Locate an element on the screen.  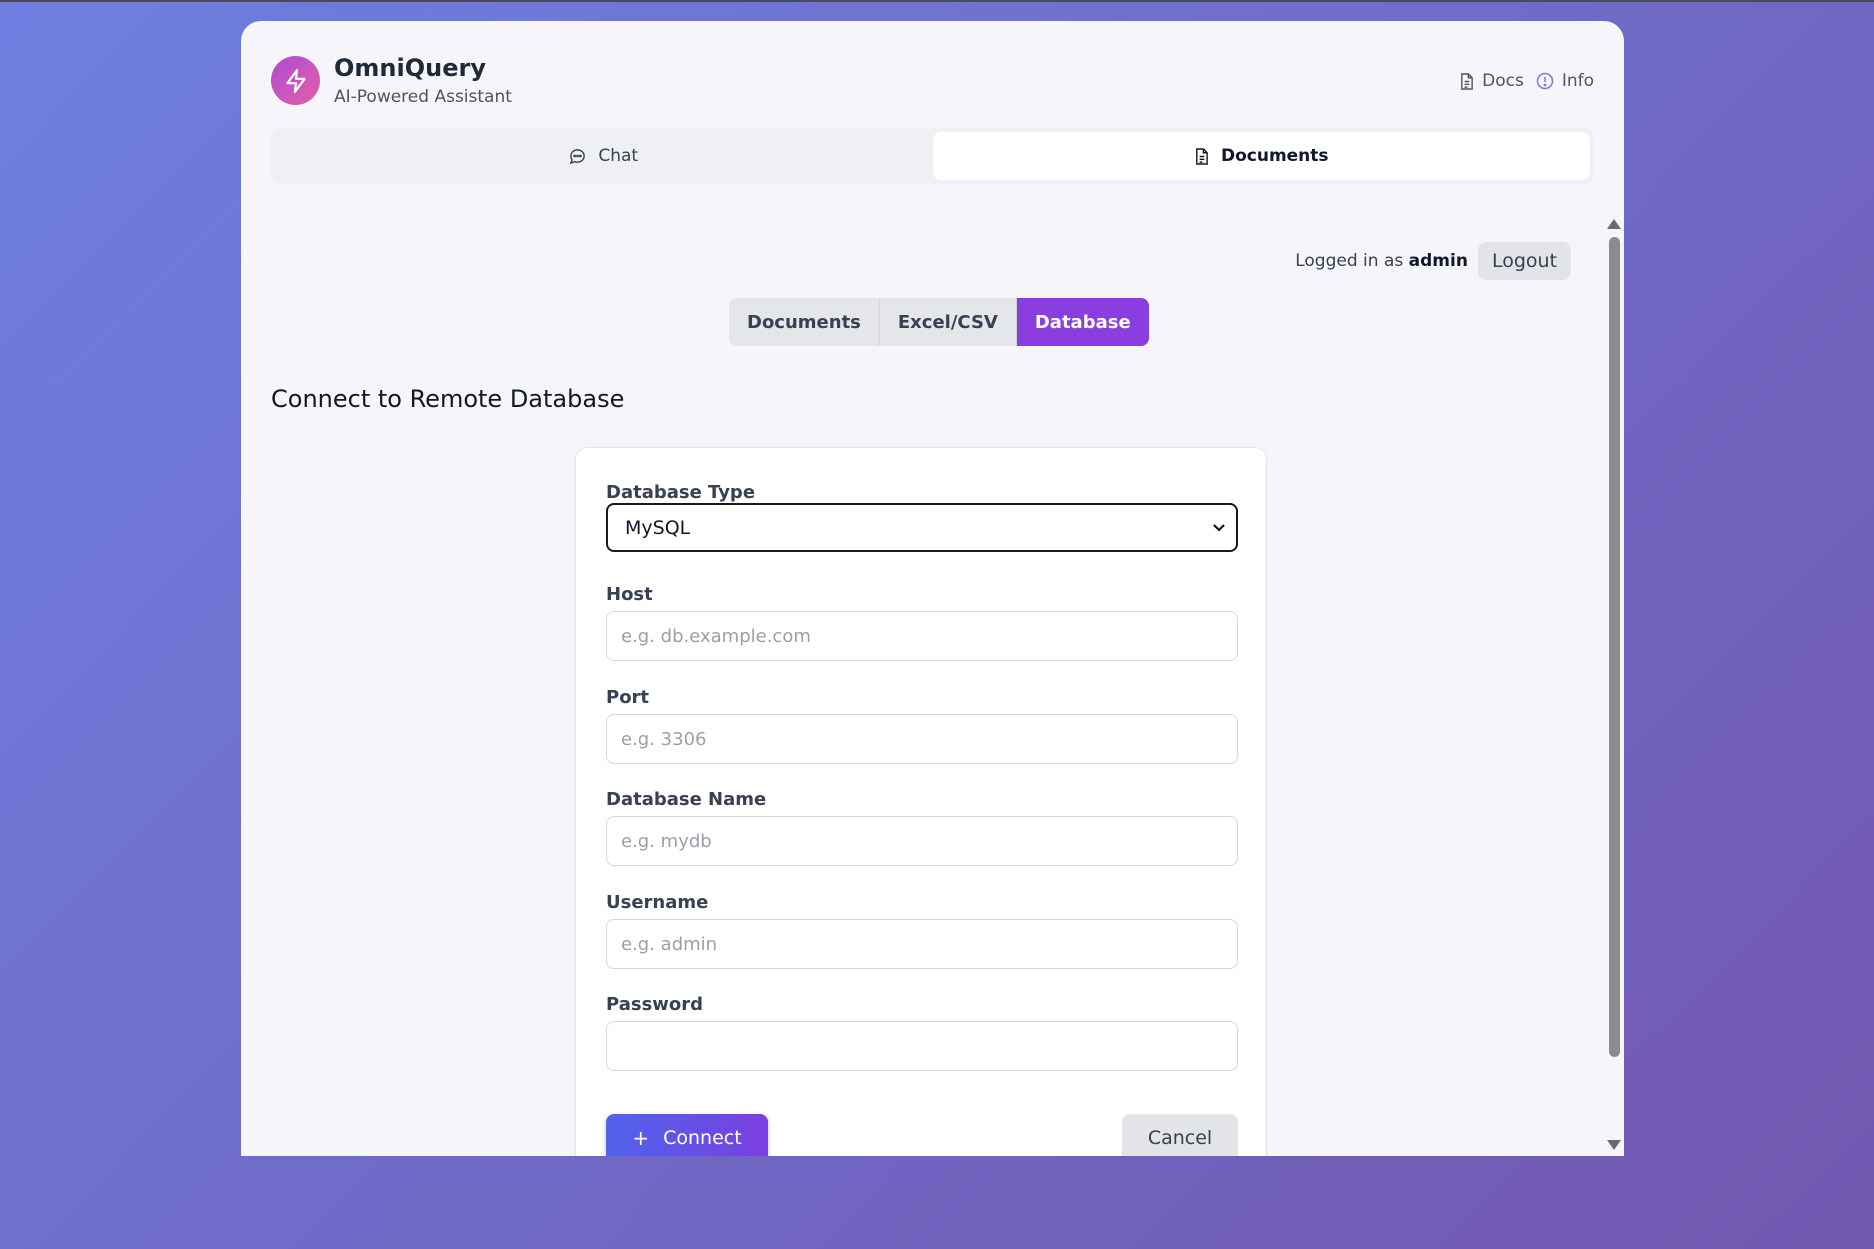
host-label: Host is located at coordinates (629, 594).